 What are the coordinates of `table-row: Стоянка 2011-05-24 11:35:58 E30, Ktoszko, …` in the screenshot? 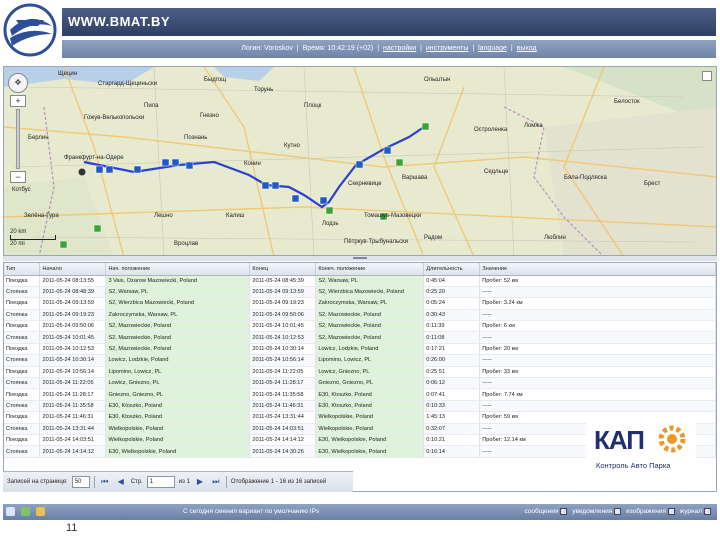 It's located at (360, 406).